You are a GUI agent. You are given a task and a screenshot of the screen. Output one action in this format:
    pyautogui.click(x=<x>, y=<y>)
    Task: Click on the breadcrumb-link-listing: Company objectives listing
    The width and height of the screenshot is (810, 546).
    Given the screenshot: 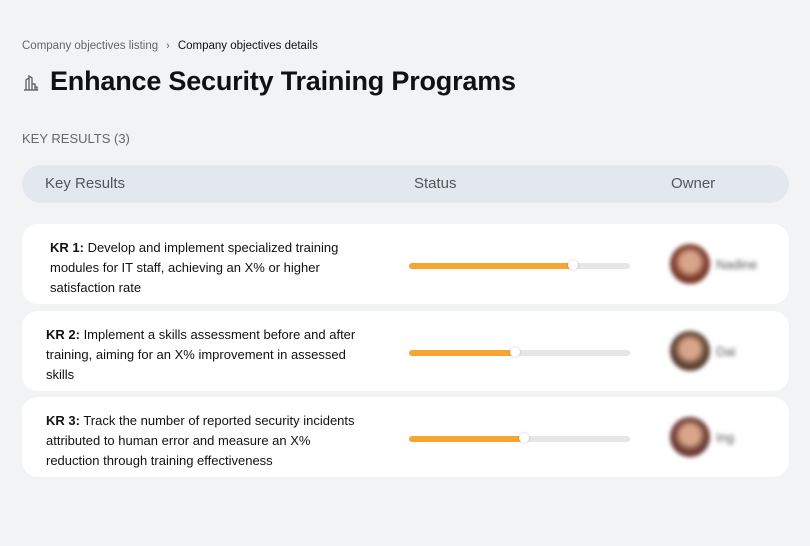 What is the action you would take?
    pyautogui.click(x=90, y=46)
    